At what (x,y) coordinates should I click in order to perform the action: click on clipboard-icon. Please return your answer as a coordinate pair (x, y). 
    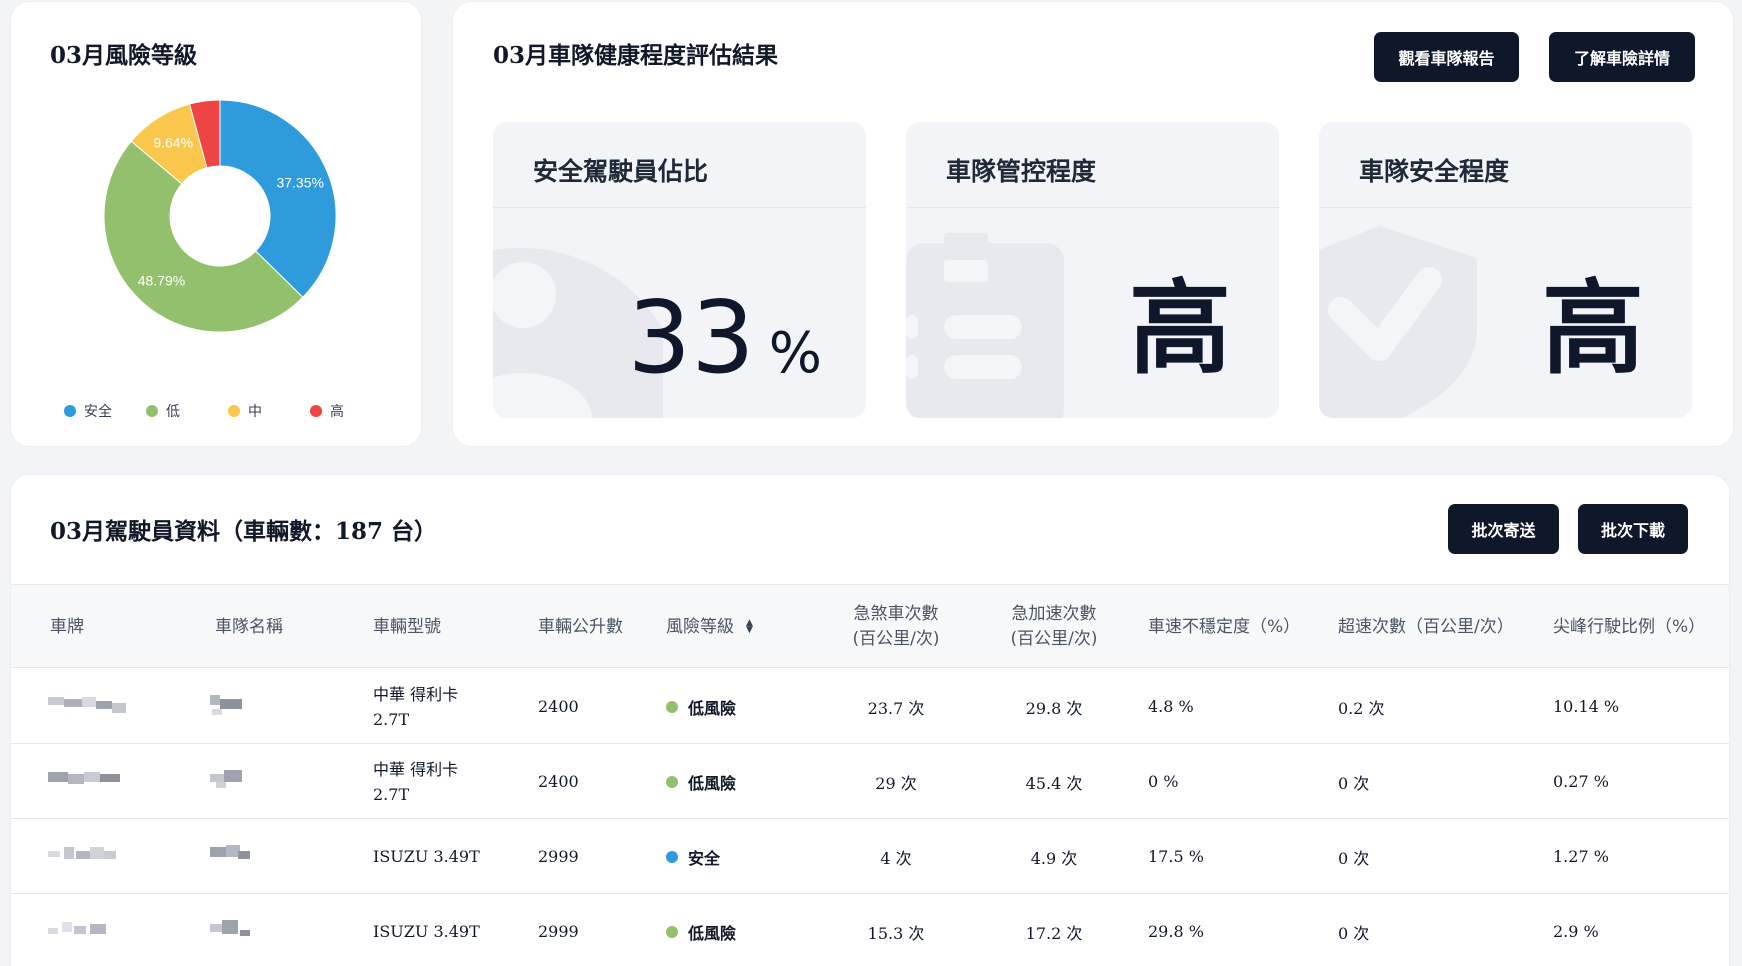
    Looking at the image, I should click on (985, 325).